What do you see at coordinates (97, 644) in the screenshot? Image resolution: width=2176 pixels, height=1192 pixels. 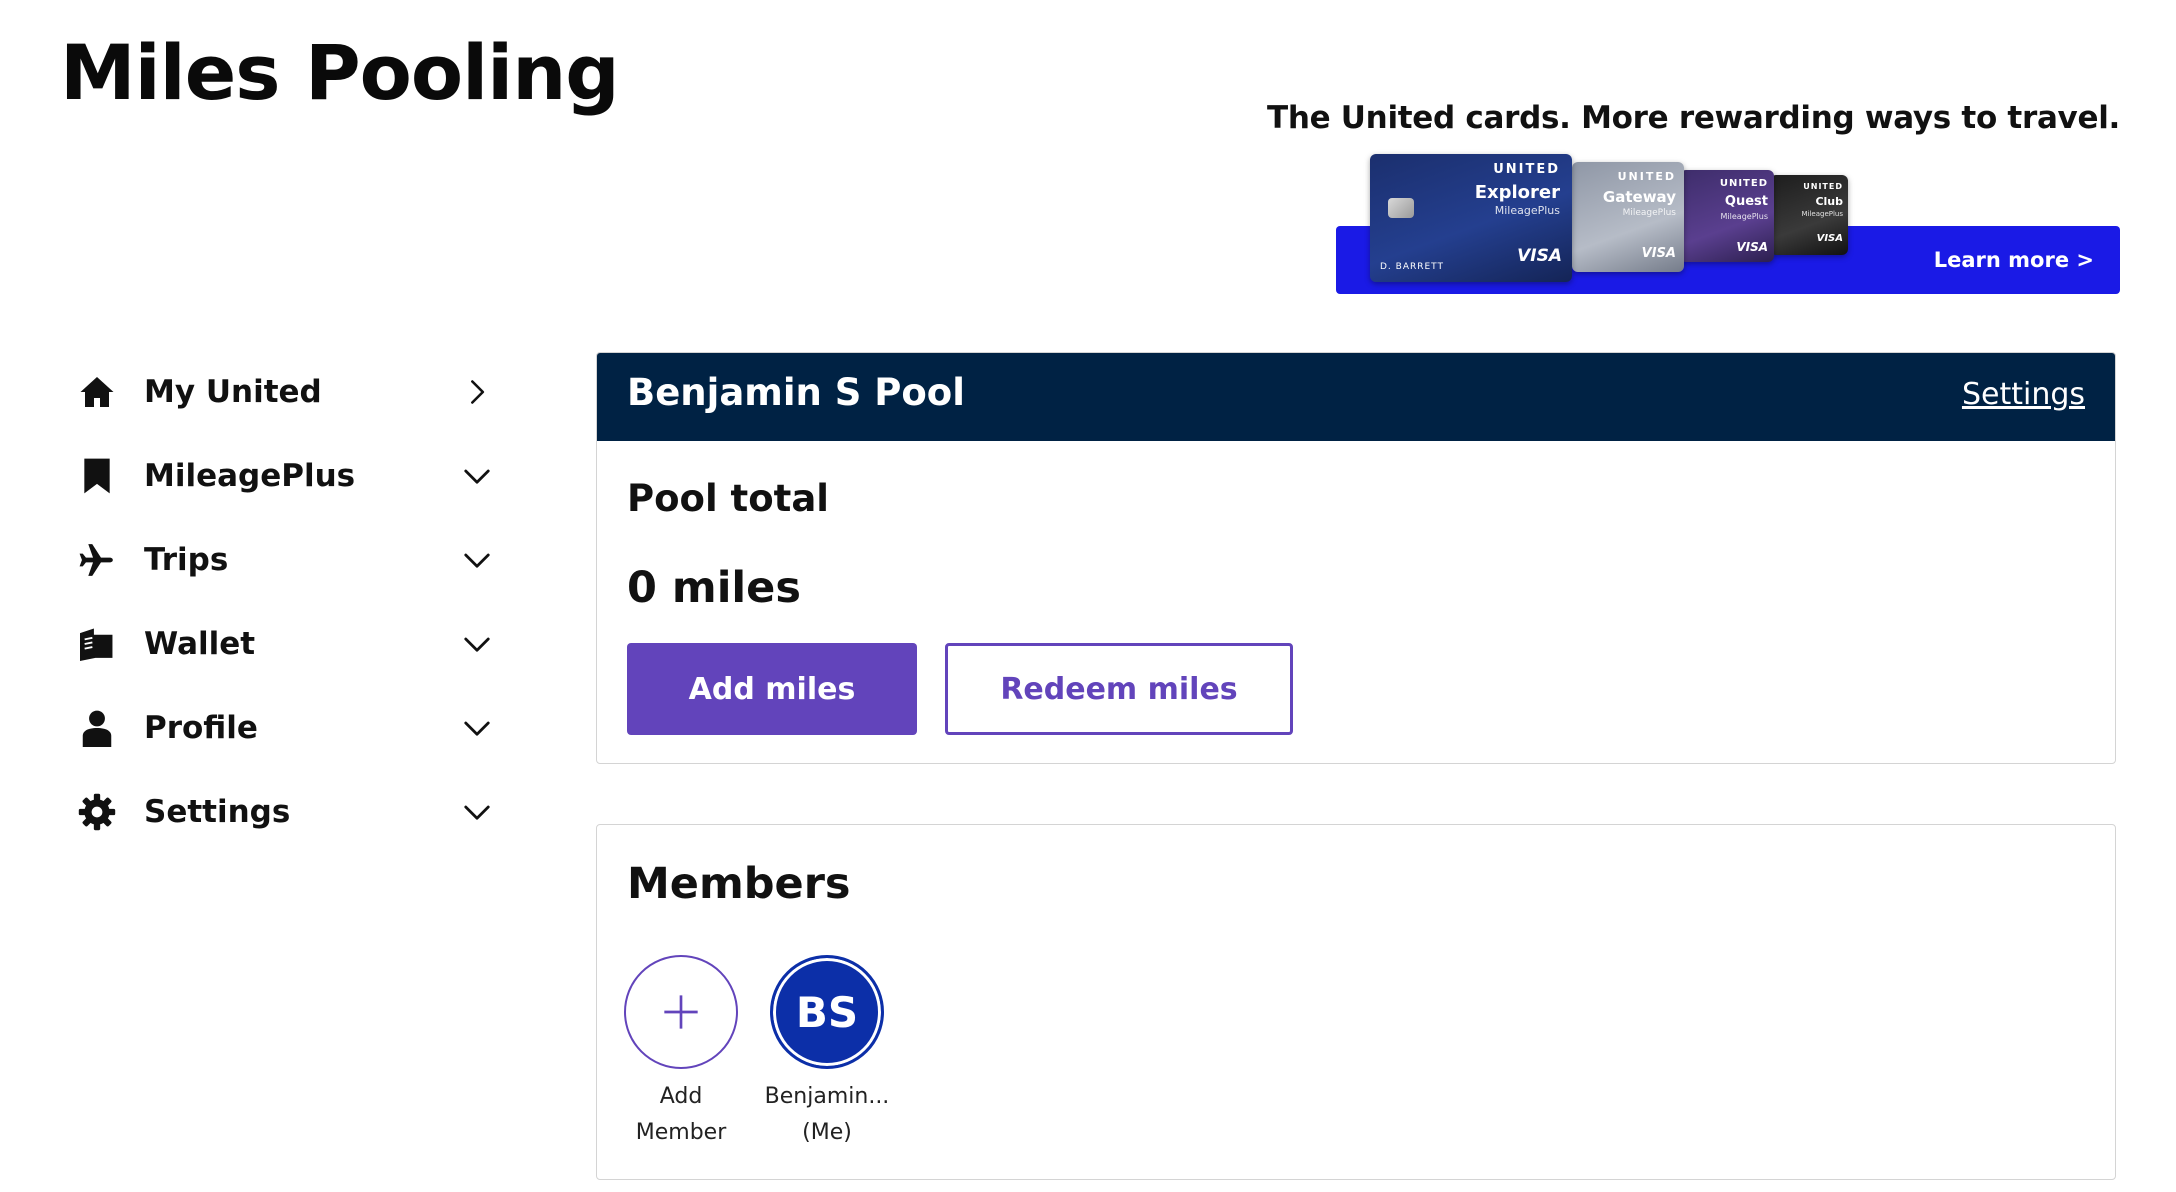 I see `wallet-icon` at bounding box center [97, 644].